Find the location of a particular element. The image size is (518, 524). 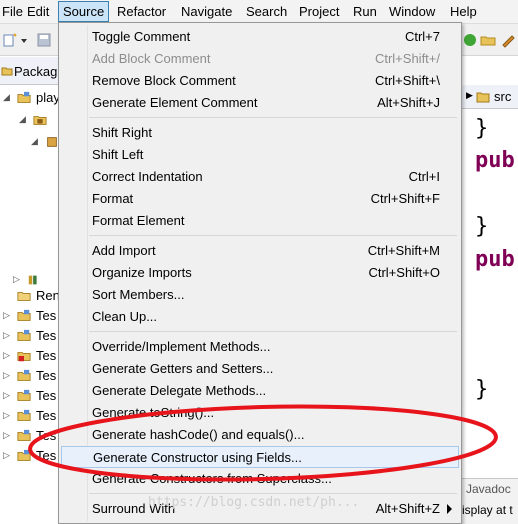

menu-item-label: Generate Element Comment is located at coordinates (175, 102).